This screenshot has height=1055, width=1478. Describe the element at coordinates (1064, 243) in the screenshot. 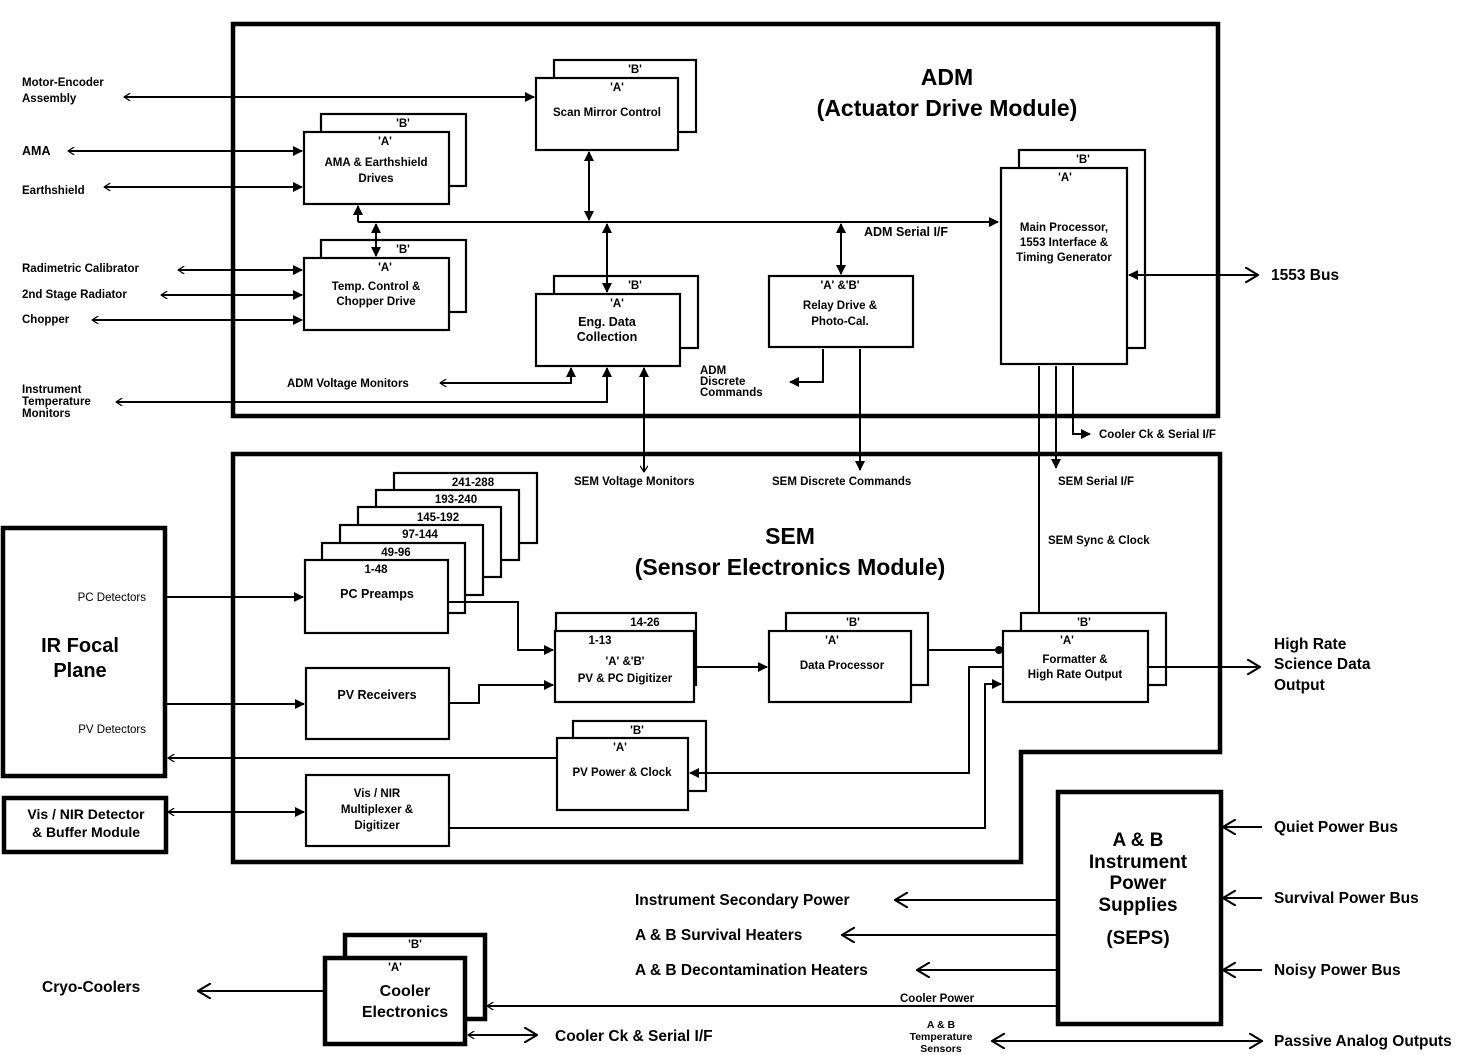

I see `svg-text: 1553 Interface &` at that location.